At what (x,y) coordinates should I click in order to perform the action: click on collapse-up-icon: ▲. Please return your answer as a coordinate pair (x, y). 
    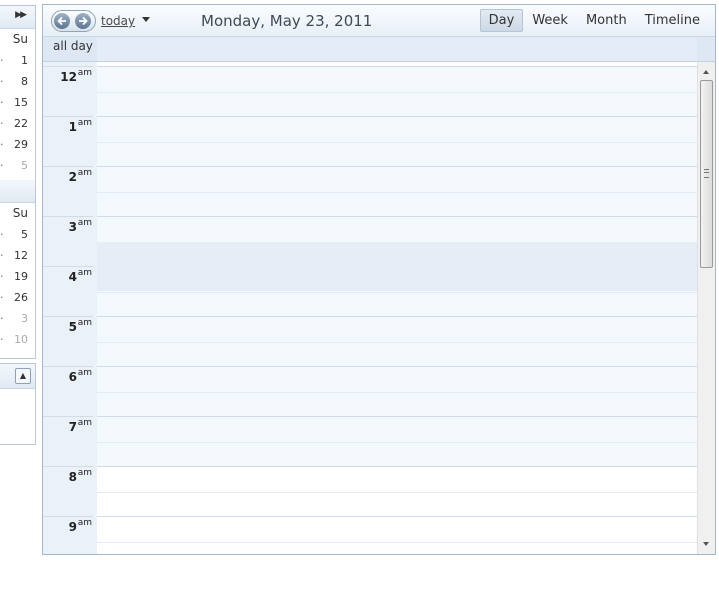
    Looking at the image, I should click on (23, 376).